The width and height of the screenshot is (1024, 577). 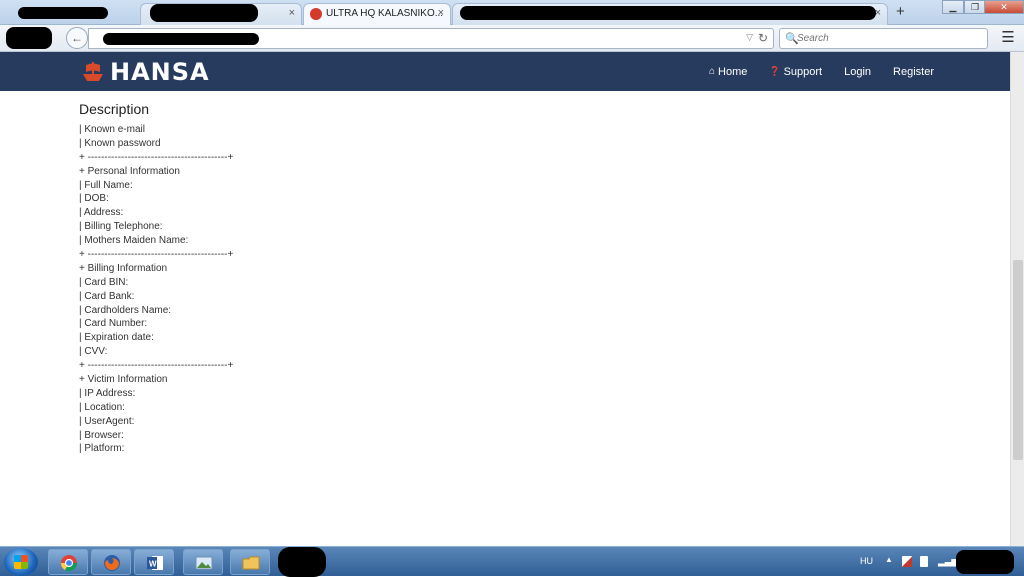 What do you see at coordinates (181, 39) in the screenshot?
I see `redacted-url` at bounding box center [181, 39].